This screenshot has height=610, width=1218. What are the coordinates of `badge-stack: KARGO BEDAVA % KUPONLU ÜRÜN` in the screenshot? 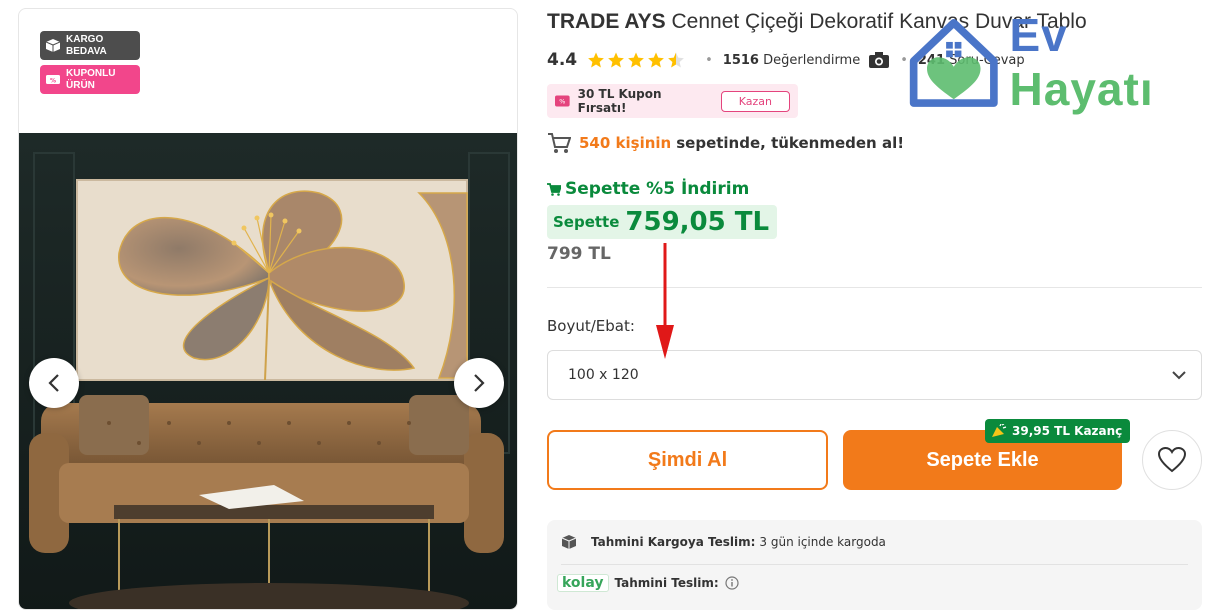 It's located at (90, 62).